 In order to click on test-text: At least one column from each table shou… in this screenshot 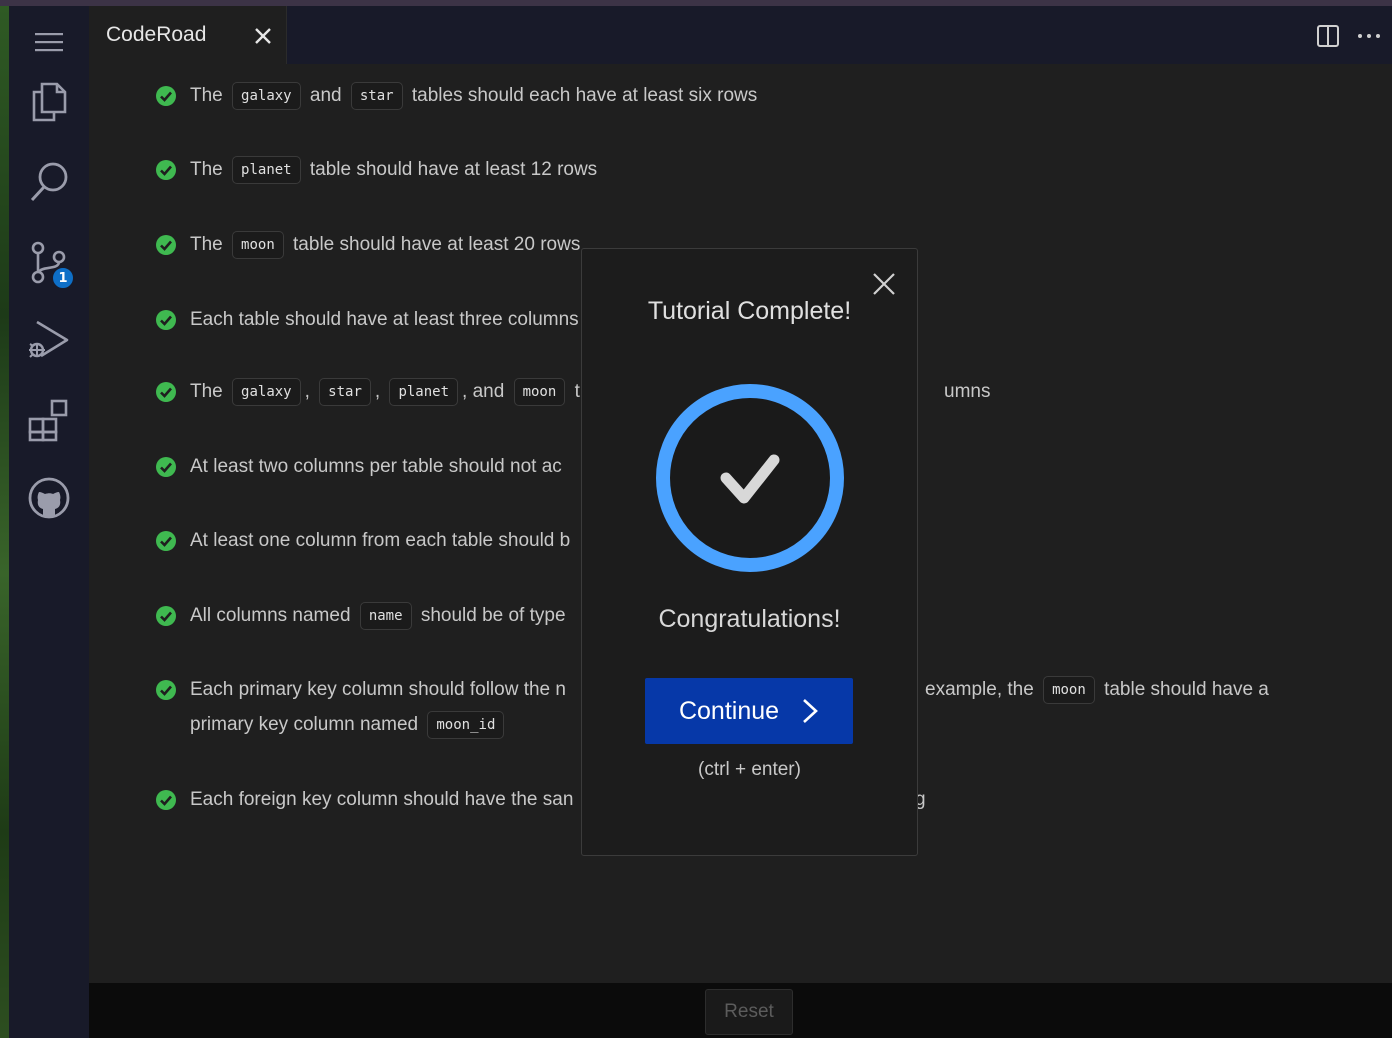, I will do `click(380, 540)`.